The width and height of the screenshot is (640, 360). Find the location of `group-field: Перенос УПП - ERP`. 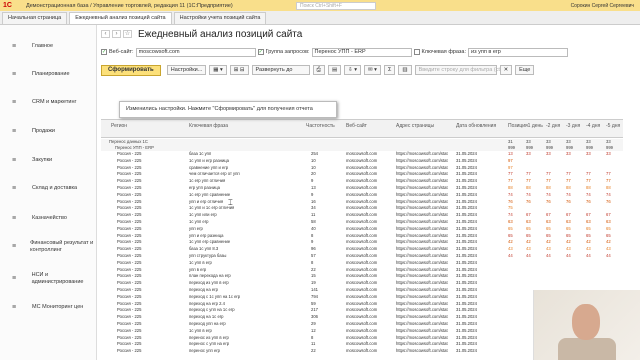

group-field: Перенос УПП - ERP is located at coordinates (361, 52).